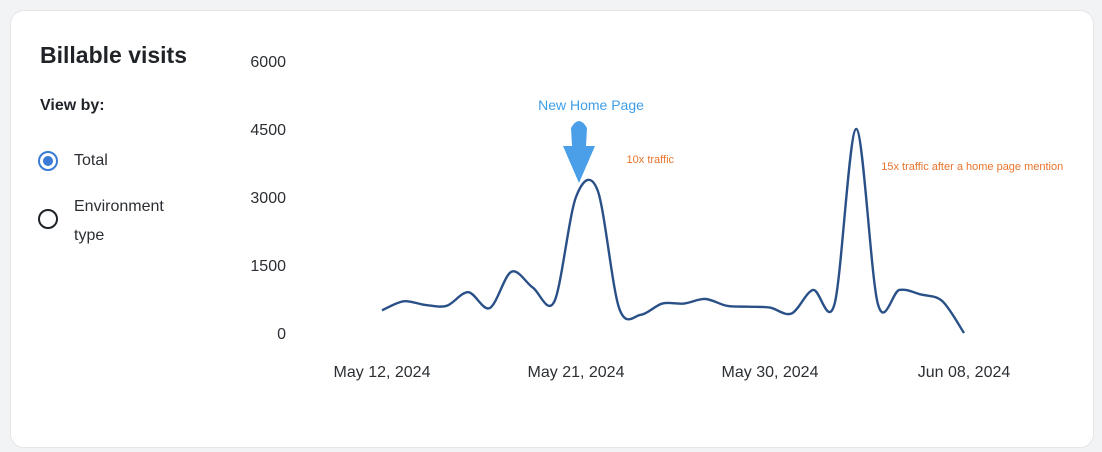  I want to click on y-tick-label: 1500, so click(268, 266).